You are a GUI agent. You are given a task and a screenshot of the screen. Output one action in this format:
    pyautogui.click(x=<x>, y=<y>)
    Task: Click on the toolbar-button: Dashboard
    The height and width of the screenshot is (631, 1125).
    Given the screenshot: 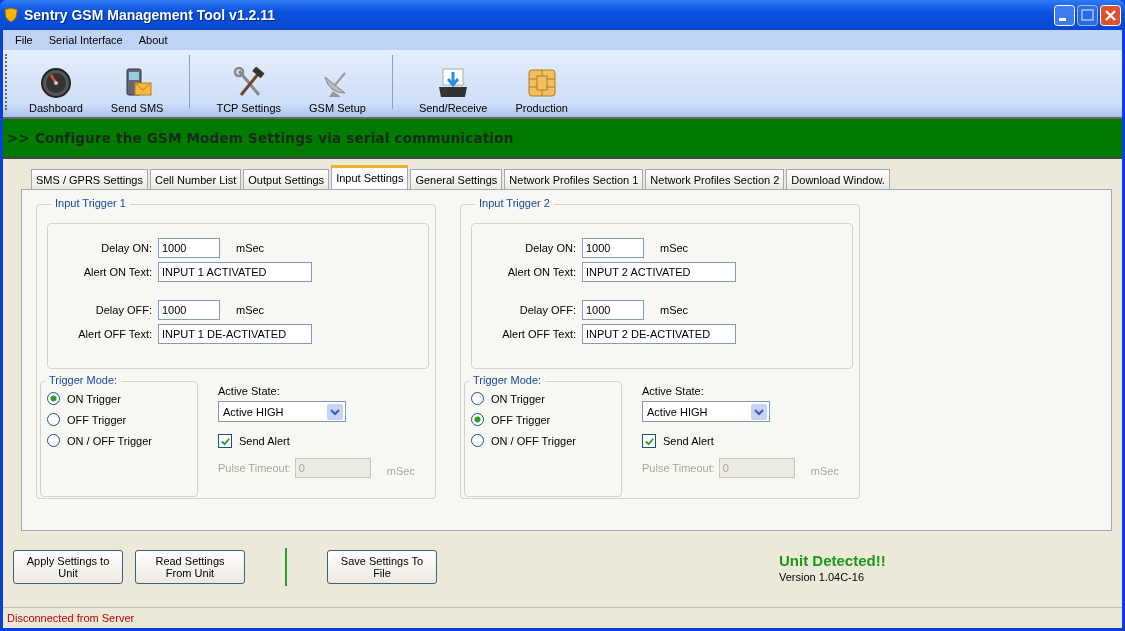 What is the action you would take?
    pyautogui.click(x=56, y=90)
    